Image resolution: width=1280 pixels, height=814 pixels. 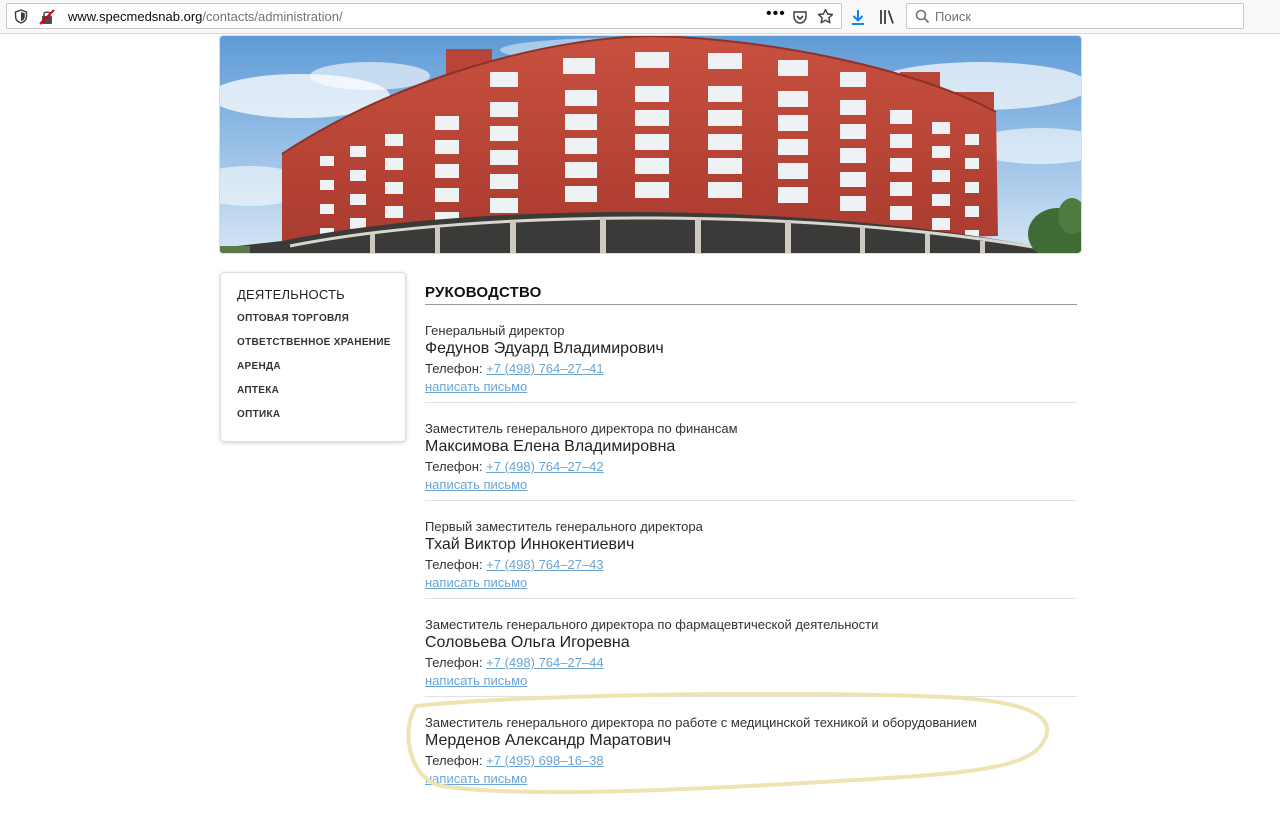 What do you see at coordinates (922, 16) in the screenshot?
I see `search-icon` at bounding box center [922, 16].